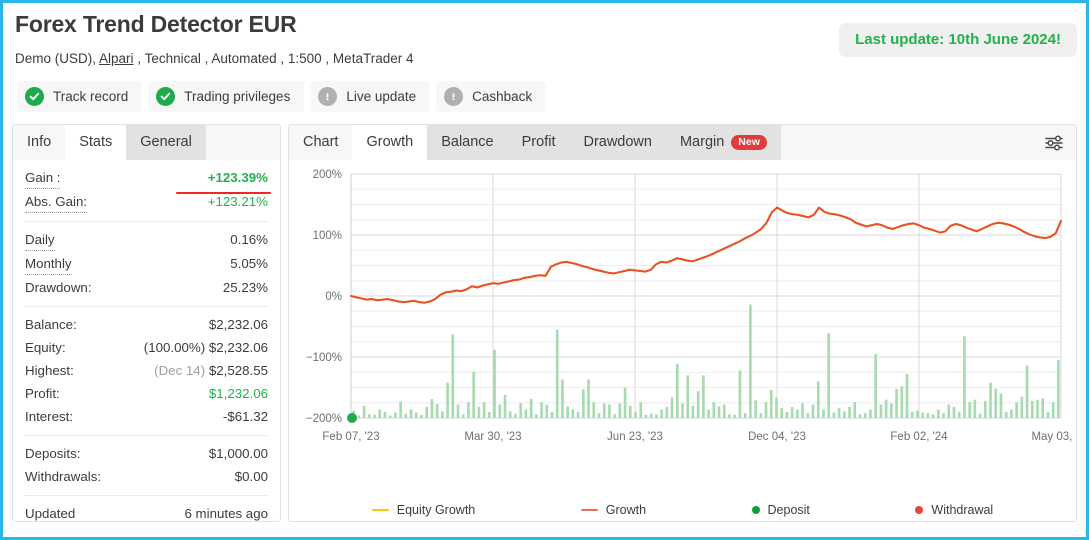 The height and width of the screenshot is (540, 1089). I want to click on tab-label: Growth, so click(390, 142).